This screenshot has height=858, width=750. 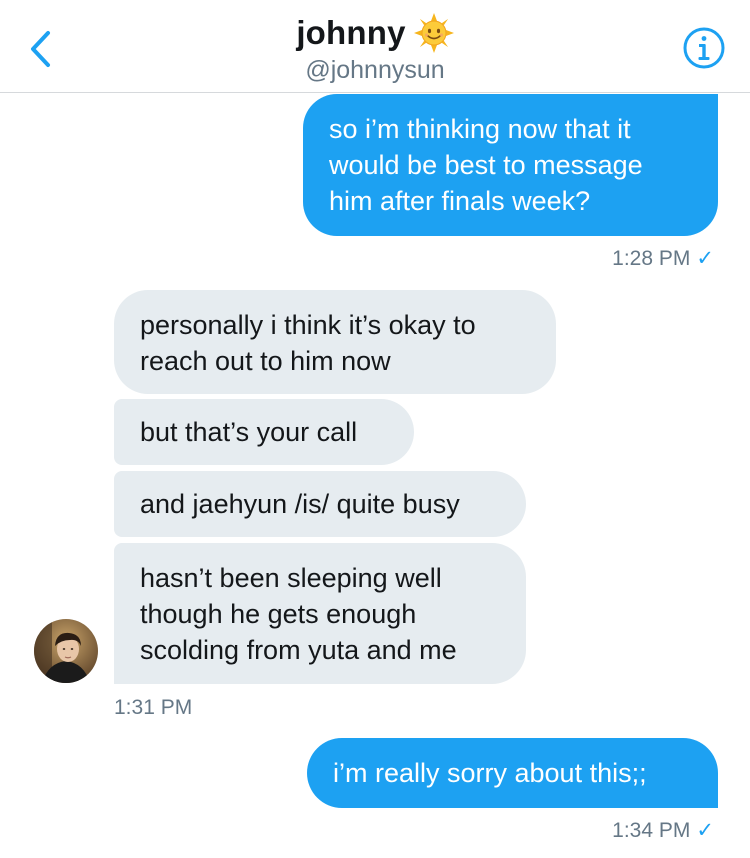 I want to click on conversation-title: johnny, so click(x=351, y=32).